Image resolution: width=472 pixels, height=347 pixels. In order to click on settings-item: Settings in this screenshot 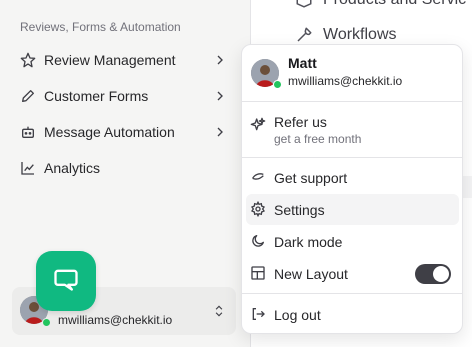, I will do `click(352, 209)`.